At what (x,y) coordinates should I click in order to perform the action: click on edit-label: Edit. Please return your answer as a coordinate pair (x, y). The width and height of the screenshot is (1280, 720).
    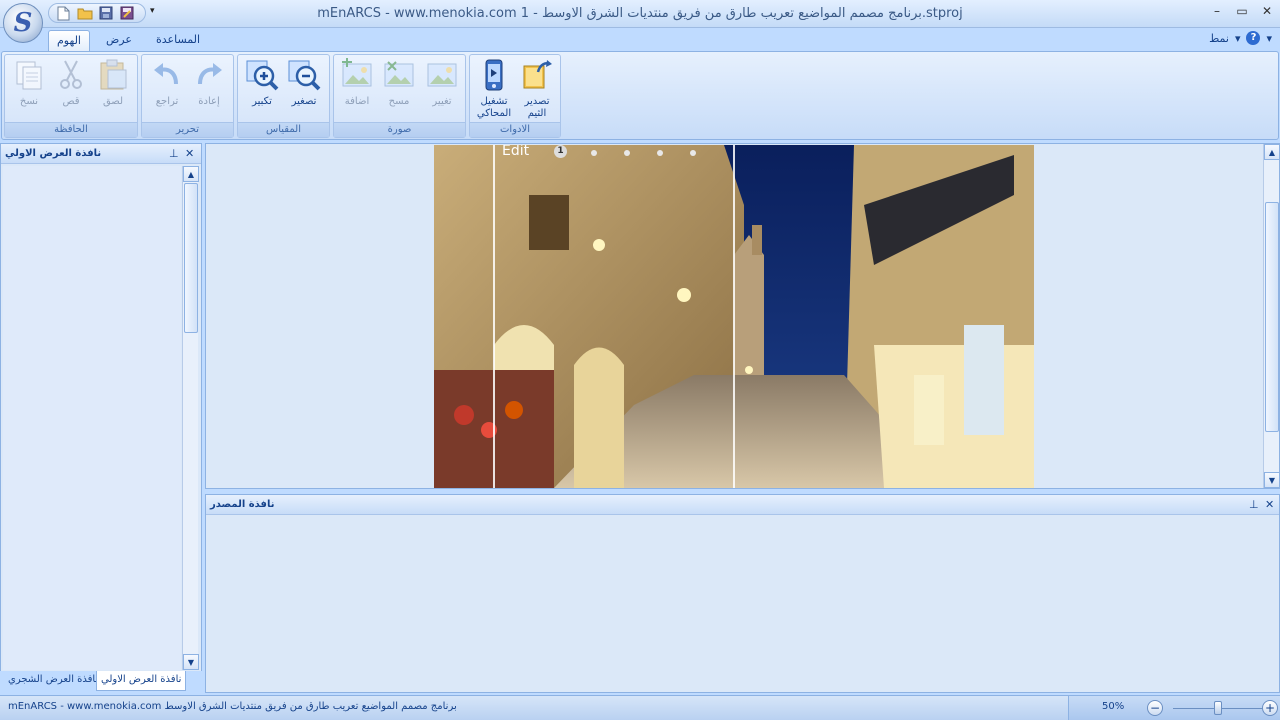
    Looking at the image, I should click on (515, 152).